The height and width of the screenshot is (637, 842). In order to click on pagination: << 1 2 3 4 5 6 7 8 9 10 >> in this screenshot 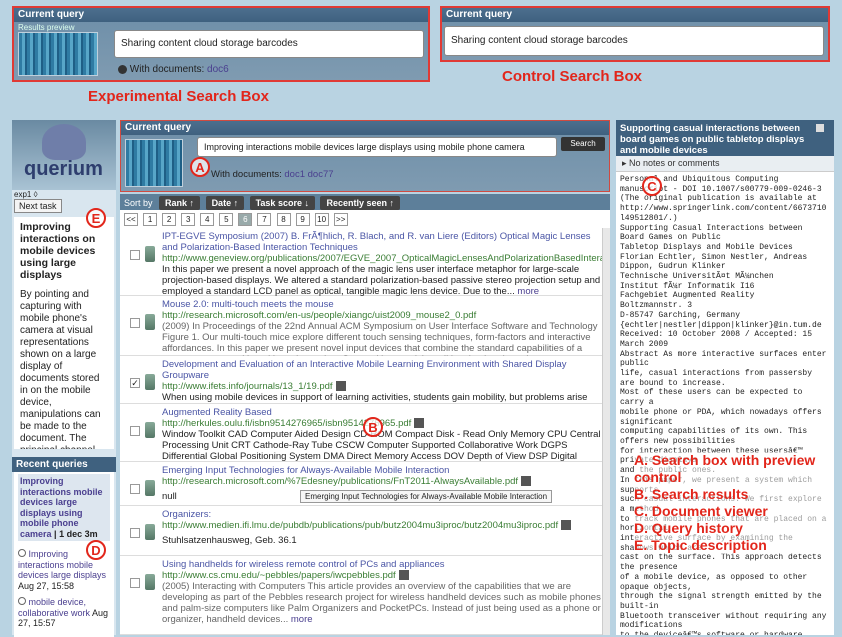, I will do `click(365, 219)`.